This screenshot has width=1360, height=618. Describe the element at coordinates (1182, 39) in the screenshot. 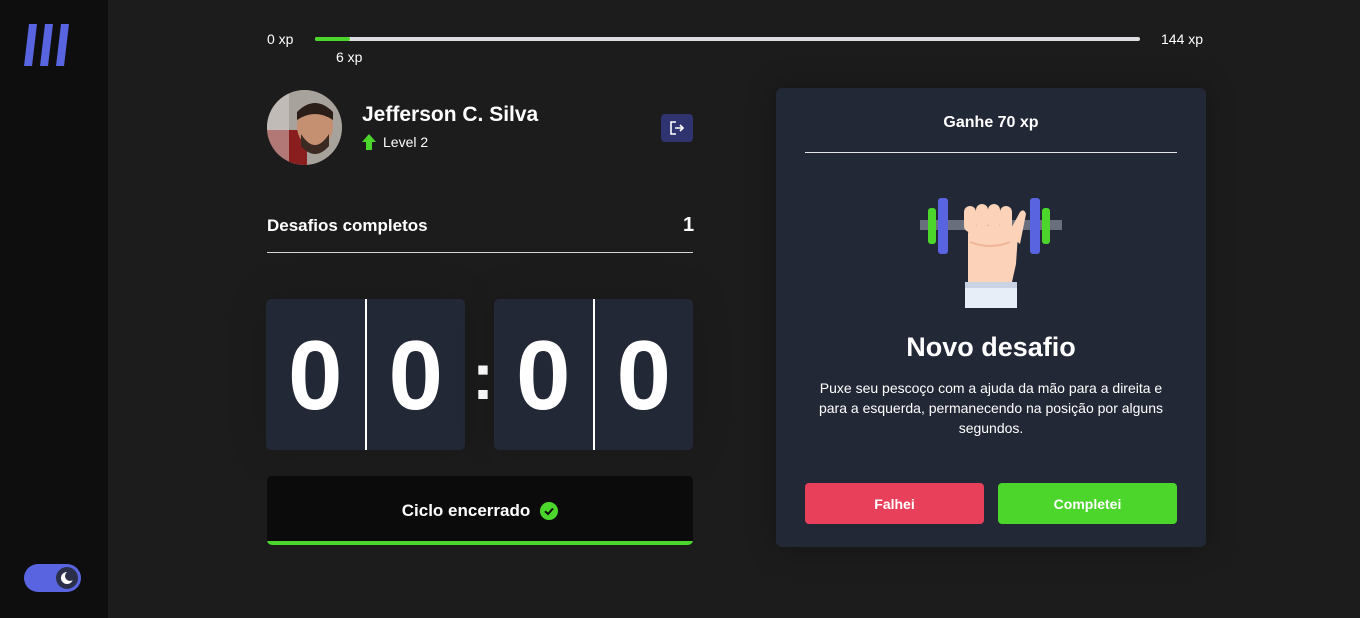

I see `xp-end-label: 144 xp` at that location.